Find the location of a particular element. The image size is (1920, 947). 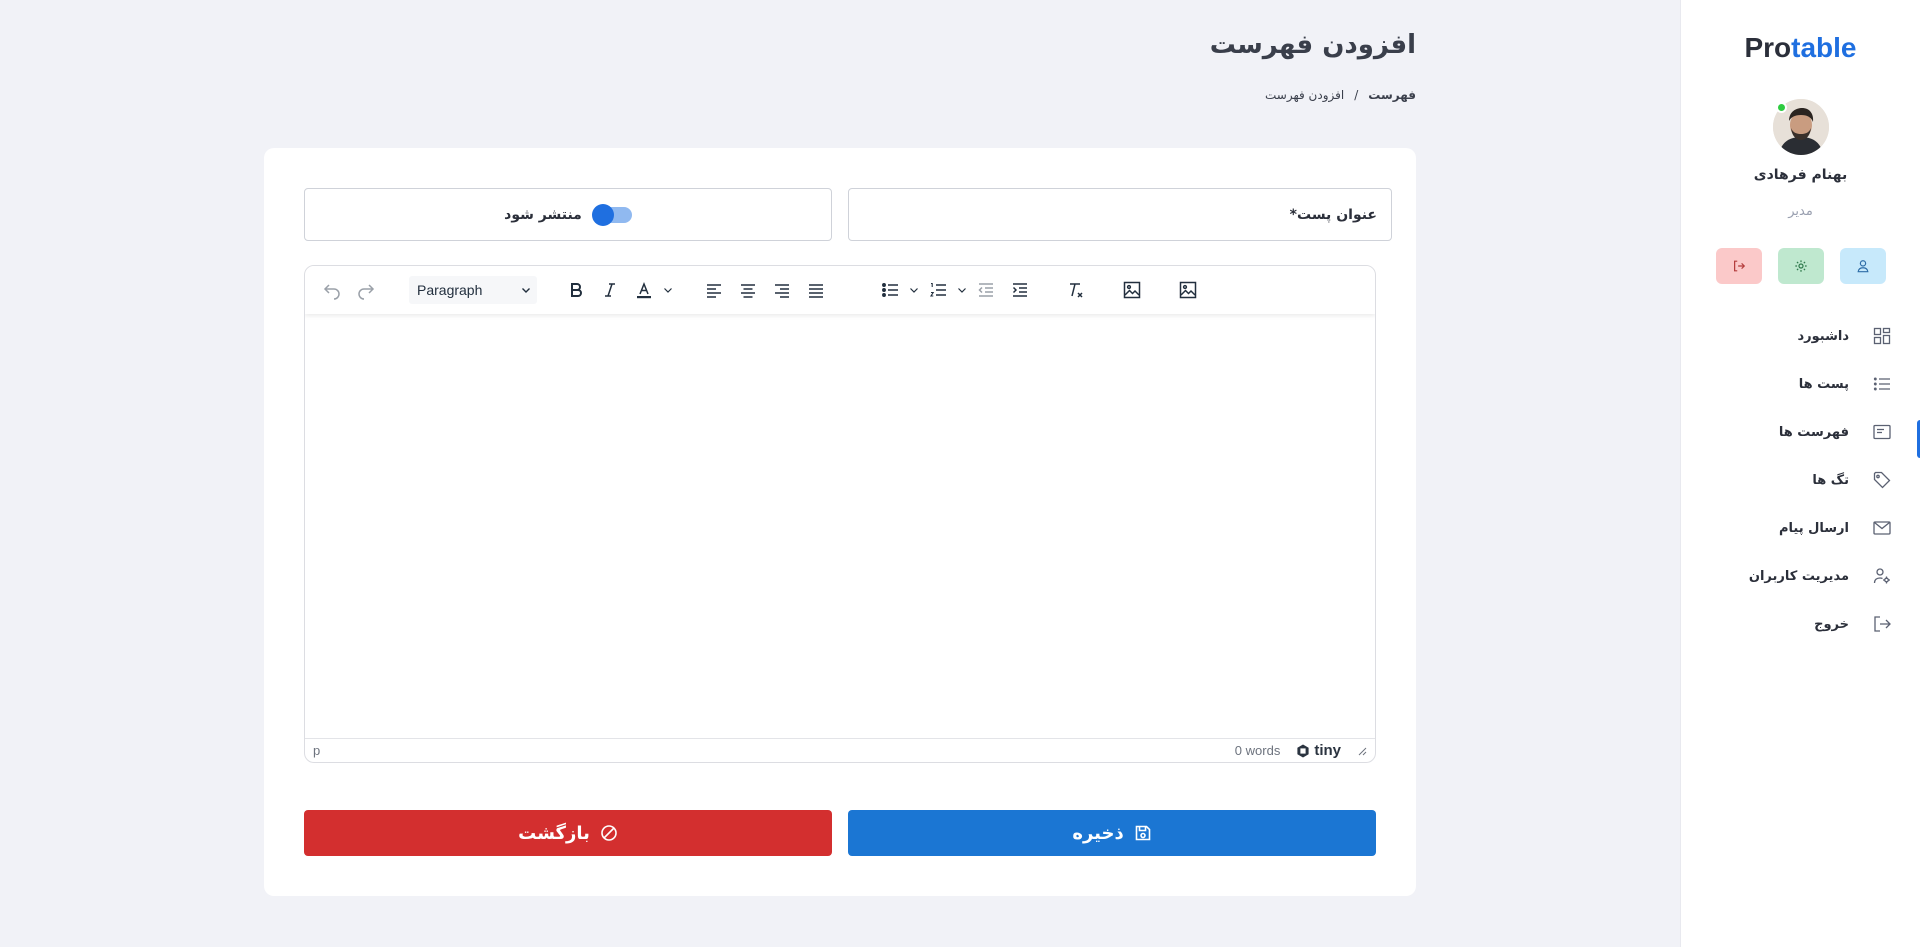

back-label: بازگشت is located at coordinates (554, 833).